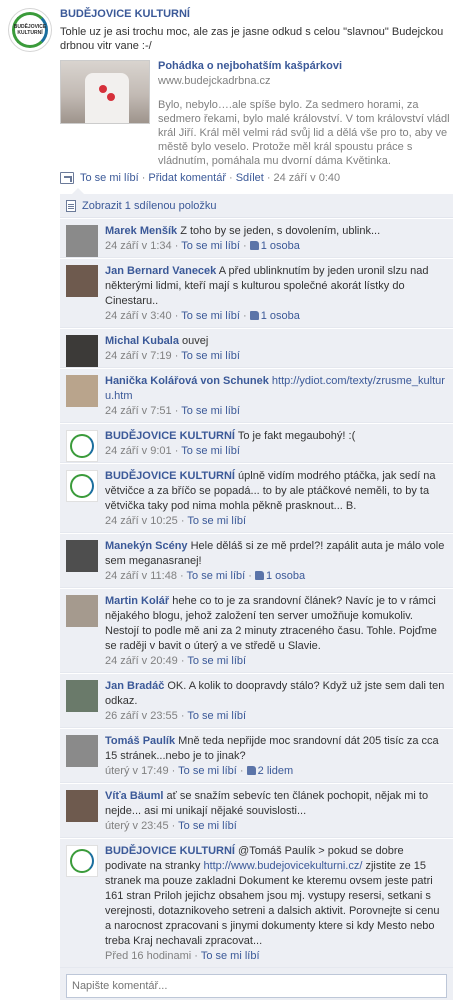 The image size is (458, 1000). I want to click on shared-items-row: Zobrazit 1 sdílenou položku, so click(256, 206).